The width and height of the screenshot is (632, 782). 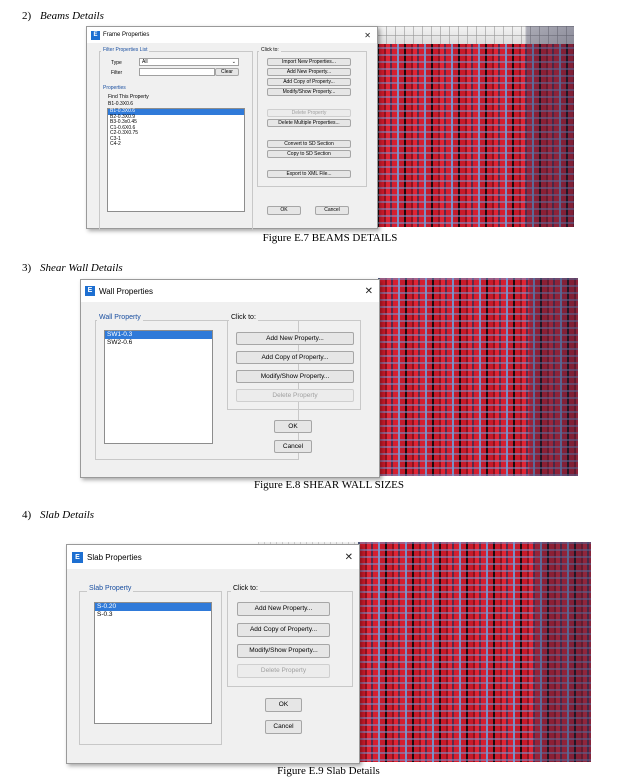 I want to click on dialog-title: Wall Properties, so click(x=126, y=291).